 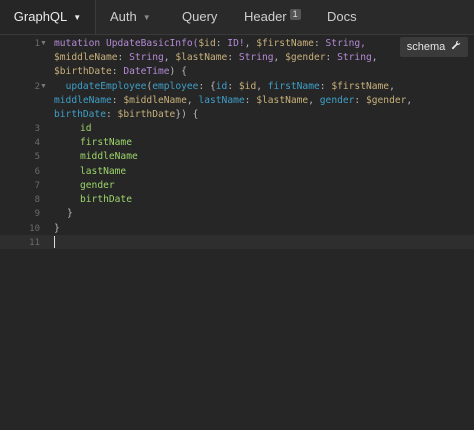 What do you see at coordinates (123, 16) in the screenshot?
I see `tab-auth-label: Auth` at bounding box center [123, 16].